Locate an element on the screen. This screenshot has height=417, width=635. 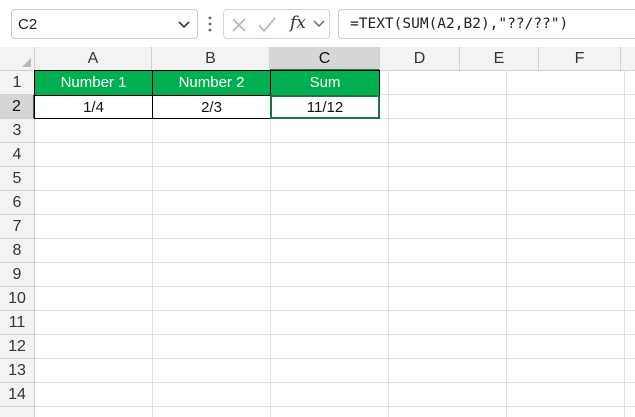
formula-buttons: fx is located at coordinates (276, 24).